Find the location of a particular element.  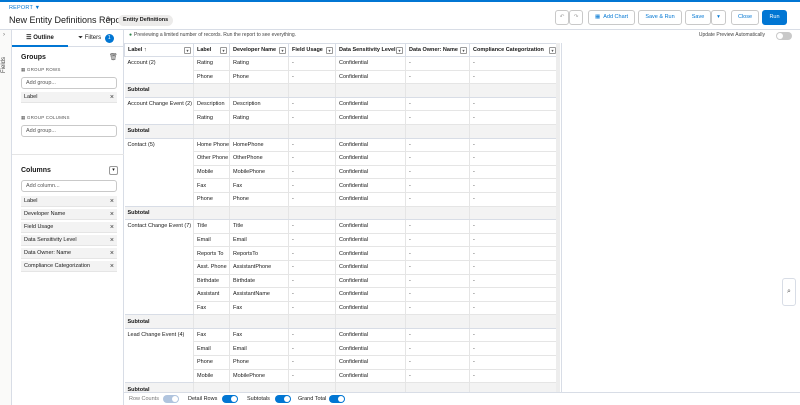

column-header: Developer Name ▾ is located at coordinates (259, 50).